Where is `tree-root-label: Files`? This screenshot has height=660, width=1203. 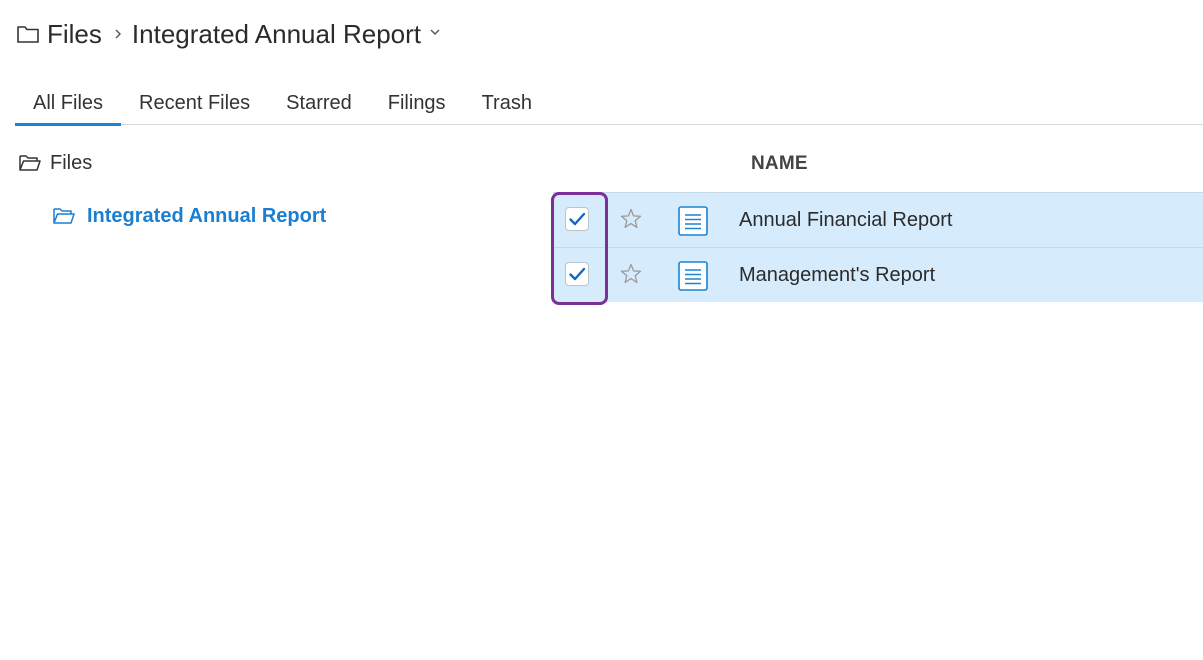
tree-root-label: Files is located at coordinates (71, 162).